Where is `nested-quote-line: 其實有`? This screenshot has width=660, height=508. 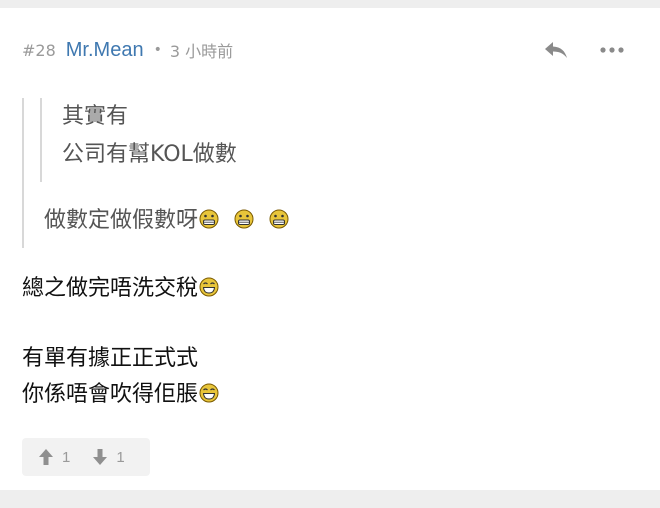
nested-quote-line: 其實有 is located at coordinates (95, 116).